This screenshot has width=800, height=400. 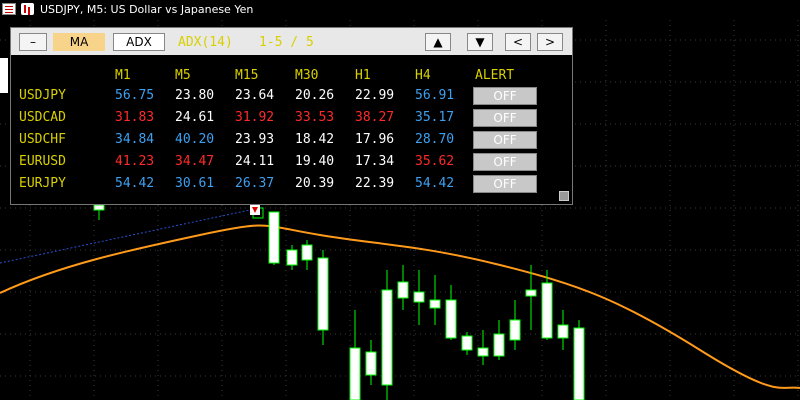 What do you see at coordinates (42, 139) in the screenshot?
I see `symbol-label: USDCHF` at bounding box center [42, 139].